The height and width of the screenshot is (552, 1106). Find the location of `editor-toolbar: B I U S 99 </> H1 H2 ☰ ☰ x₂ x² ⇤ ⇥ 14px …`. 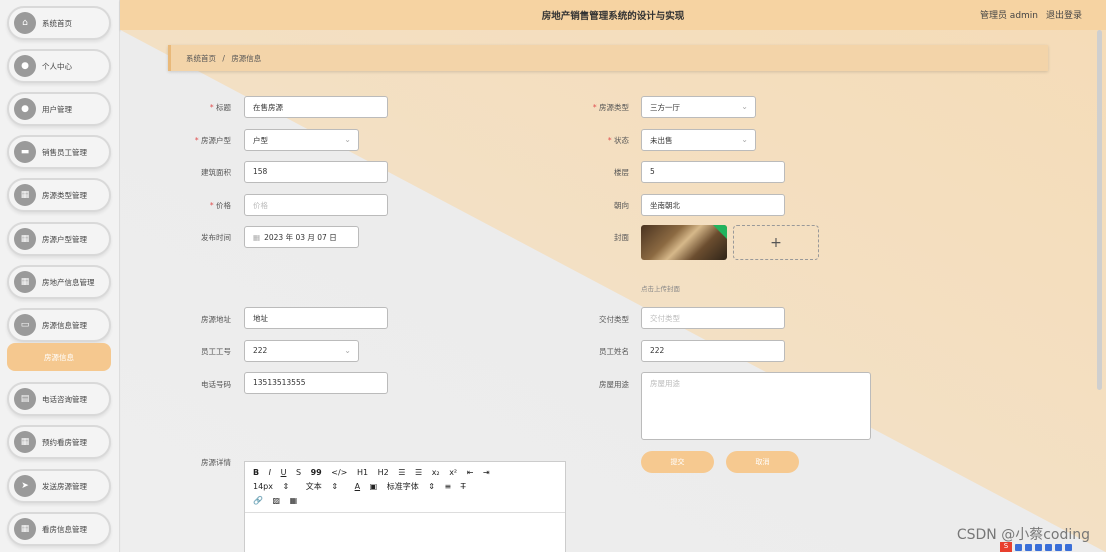

editor-toolbar: B I U S 99 </> H1 H2 ☰ ☰ x₂ x² ⇤ ⇥ 14px … is located at coordinates (405, 487).